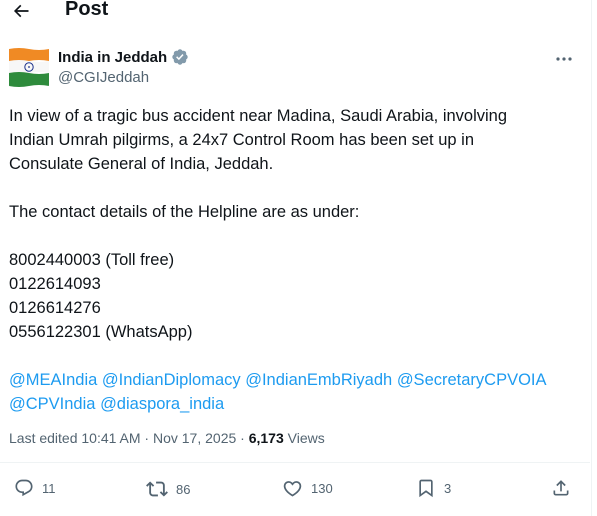 The image size is (597, 516). I want to click on bookmark-count: 3, so click(448, 488).